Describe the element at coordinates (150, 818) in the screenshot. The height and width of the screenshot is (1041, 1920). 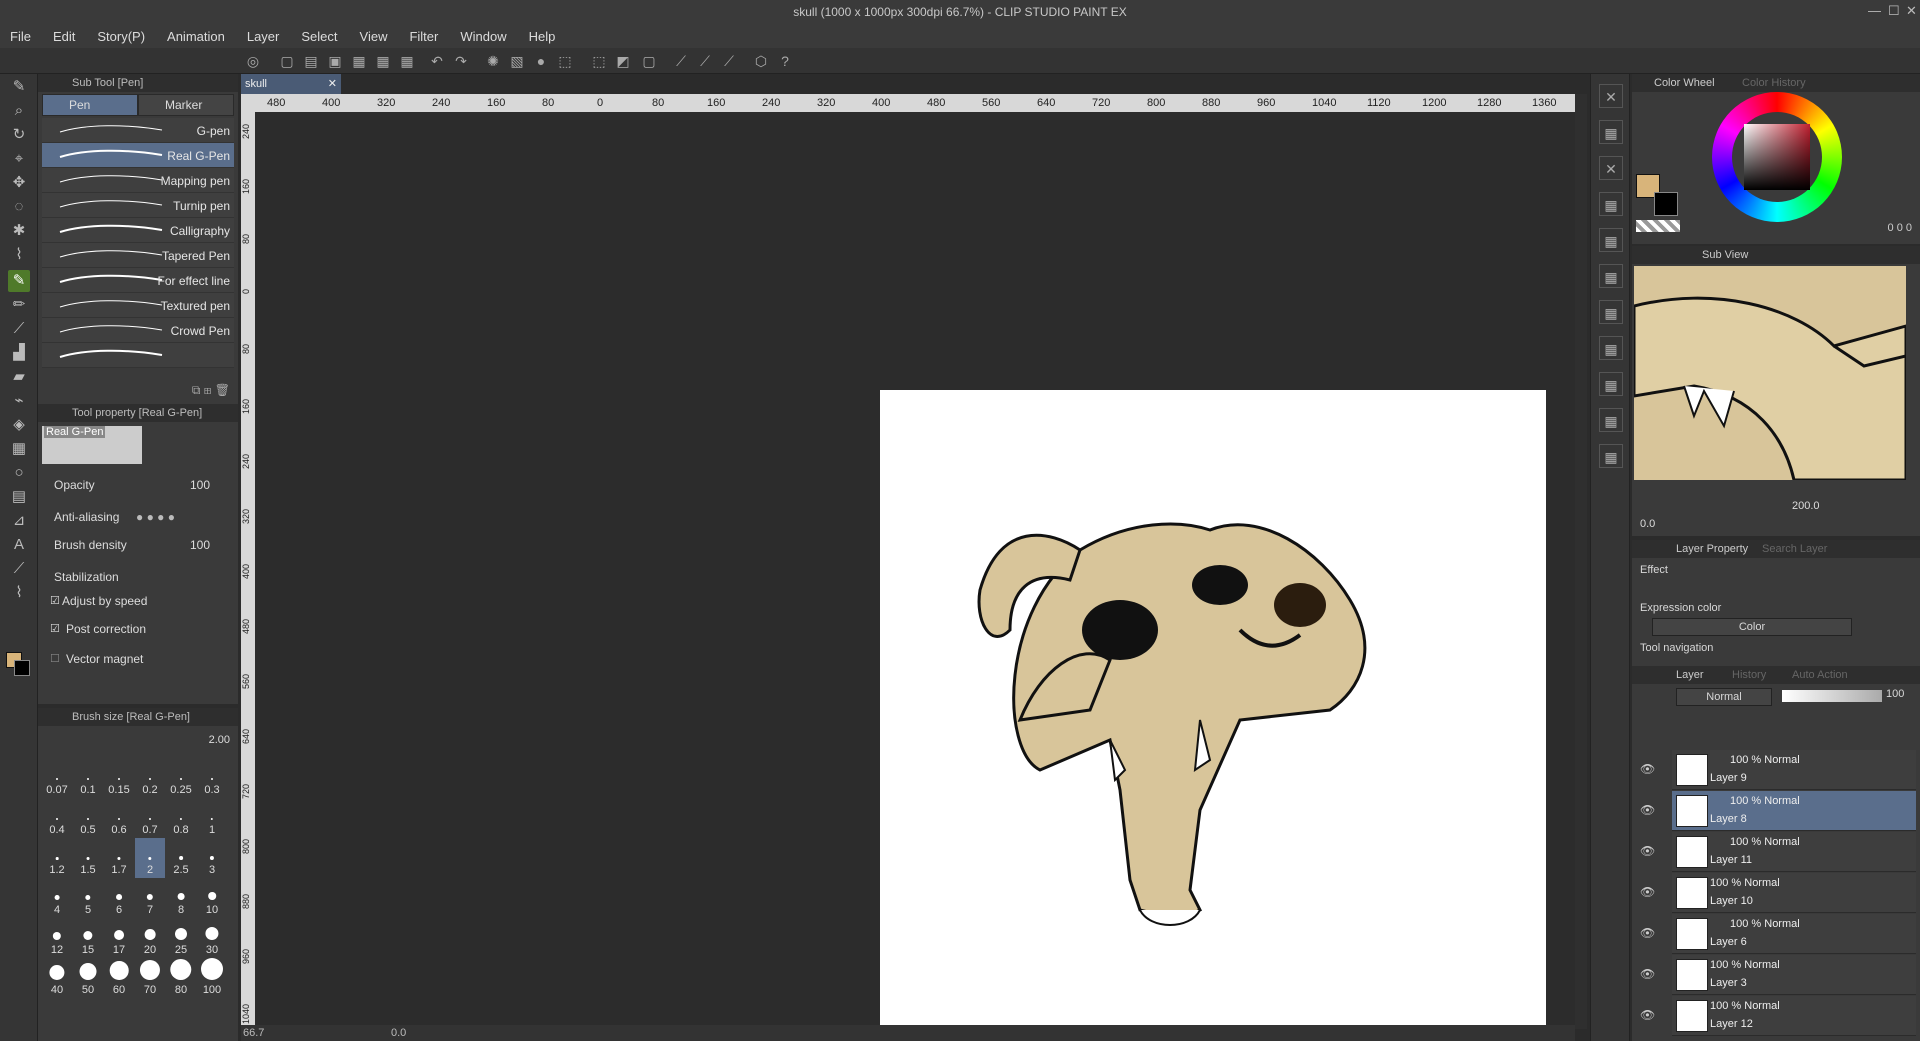
I see `brush-size-preset: 0.7` at that location.